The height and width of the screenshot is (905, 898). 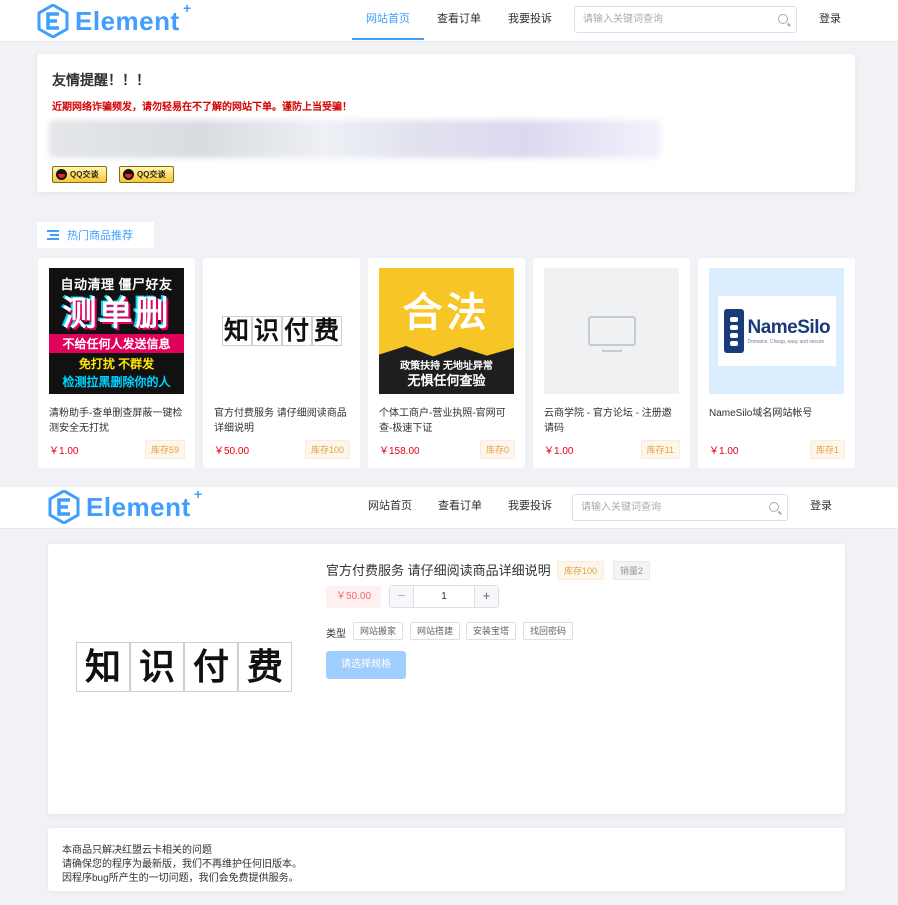 I want to click on type-label: 类型, so click(x=336, y=634).